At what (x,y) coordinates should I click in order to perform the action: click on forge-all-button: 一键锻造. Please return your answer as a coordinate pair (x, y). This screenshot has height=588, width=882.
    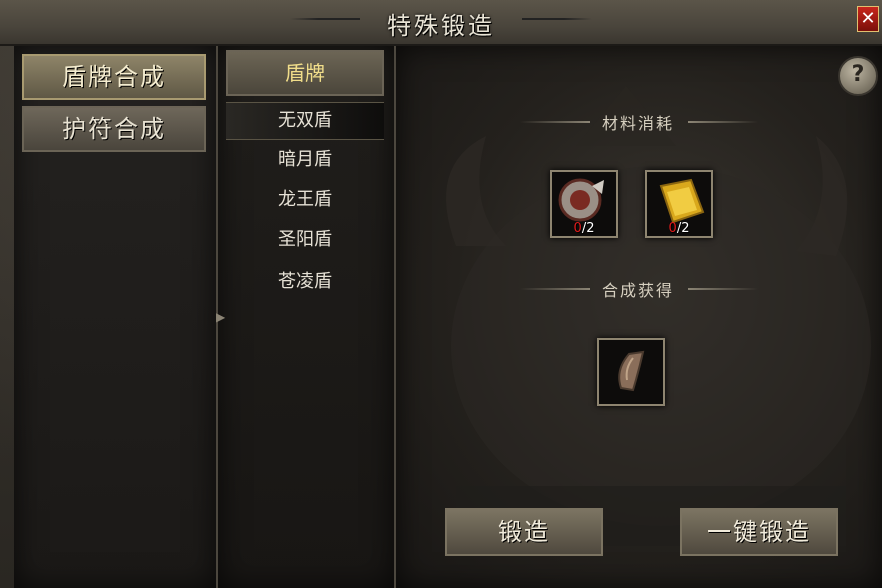
    Looking at the image, I should click on (759, 532).